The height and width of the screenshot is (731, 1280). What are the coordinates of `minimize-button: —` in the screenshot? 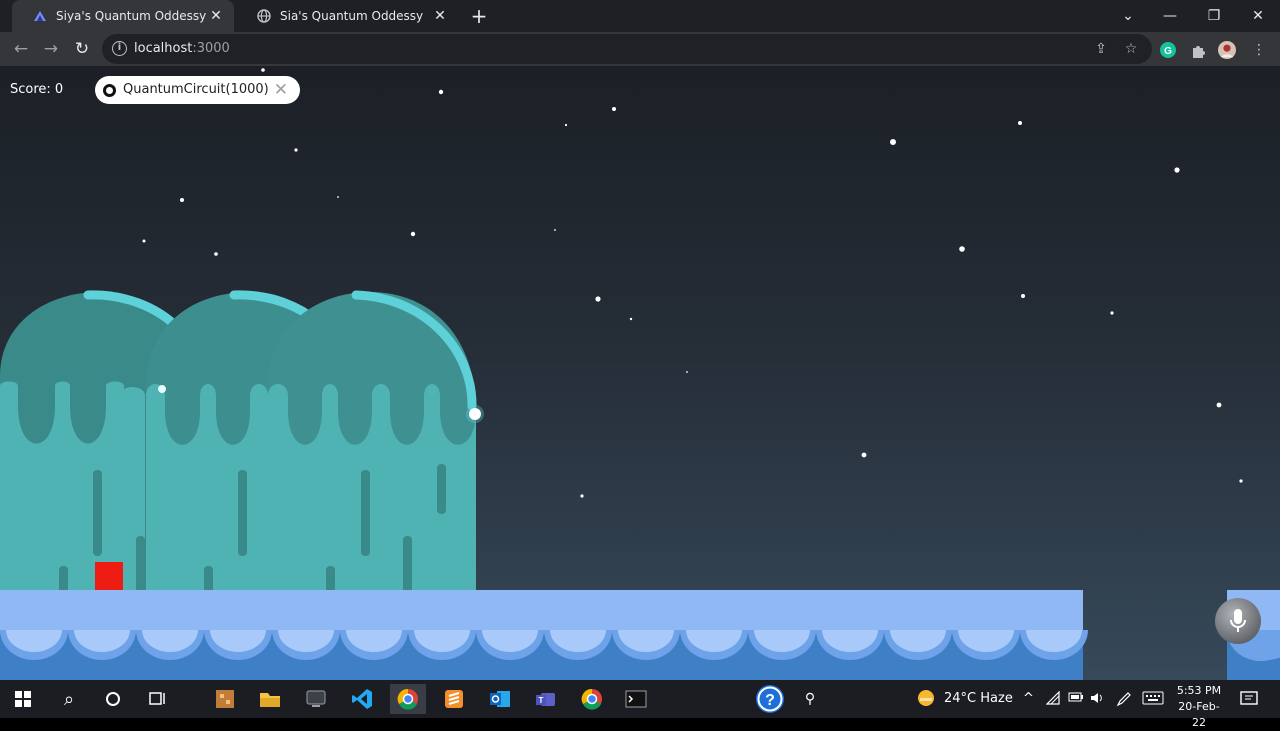 It's located at (1170, 16).